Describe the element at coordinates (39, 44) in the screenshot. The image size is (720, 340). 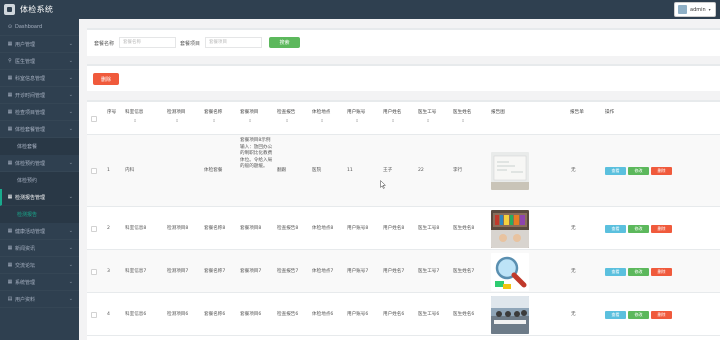
I see `sidebar-item-users: ▦ 用户管理 ⌄` at that location.